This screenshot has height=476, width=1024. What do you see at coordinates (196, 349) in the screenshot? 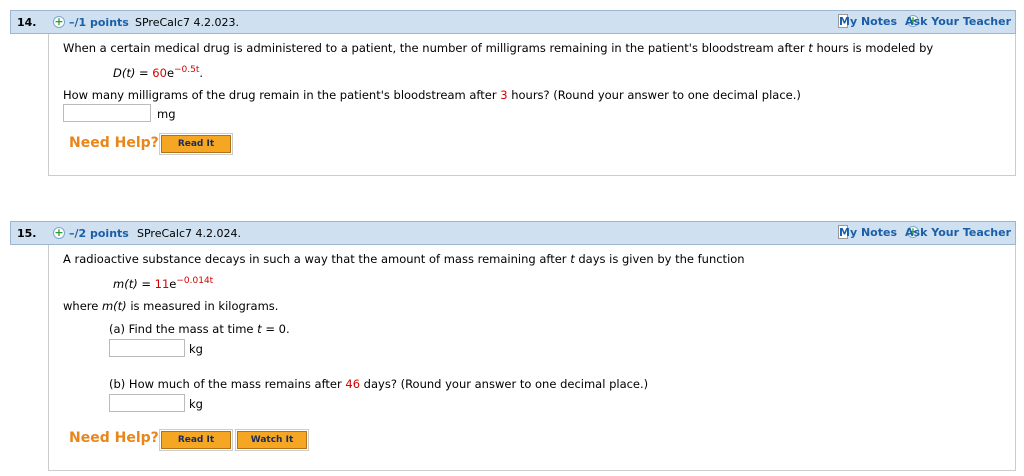
I see `part-a-unit: kg` at bounding box center [196, 349].